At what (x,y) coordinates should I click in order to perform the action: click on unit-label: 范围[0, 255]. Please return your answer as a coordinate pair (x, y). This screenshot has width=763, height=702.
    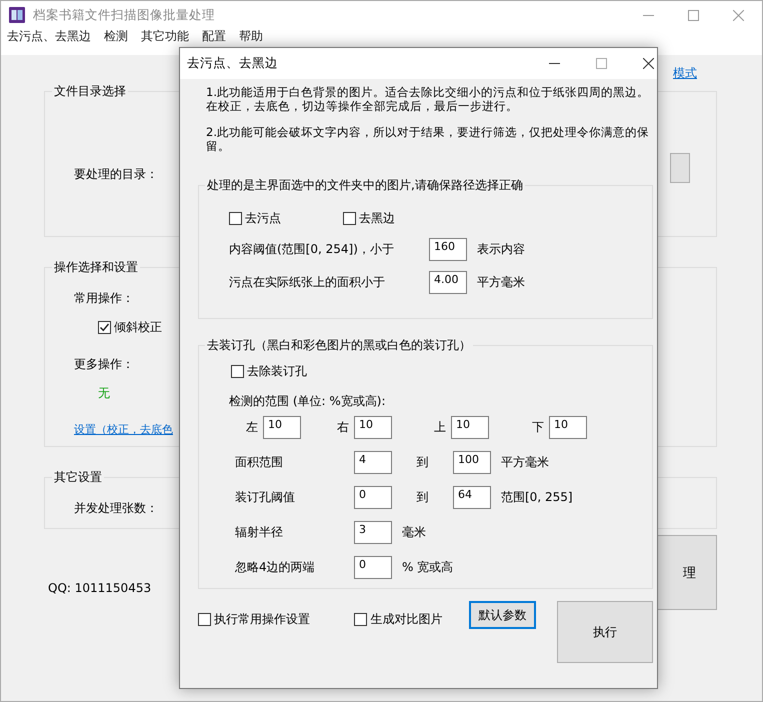
    Looking at the image, I should click on (537, 497).